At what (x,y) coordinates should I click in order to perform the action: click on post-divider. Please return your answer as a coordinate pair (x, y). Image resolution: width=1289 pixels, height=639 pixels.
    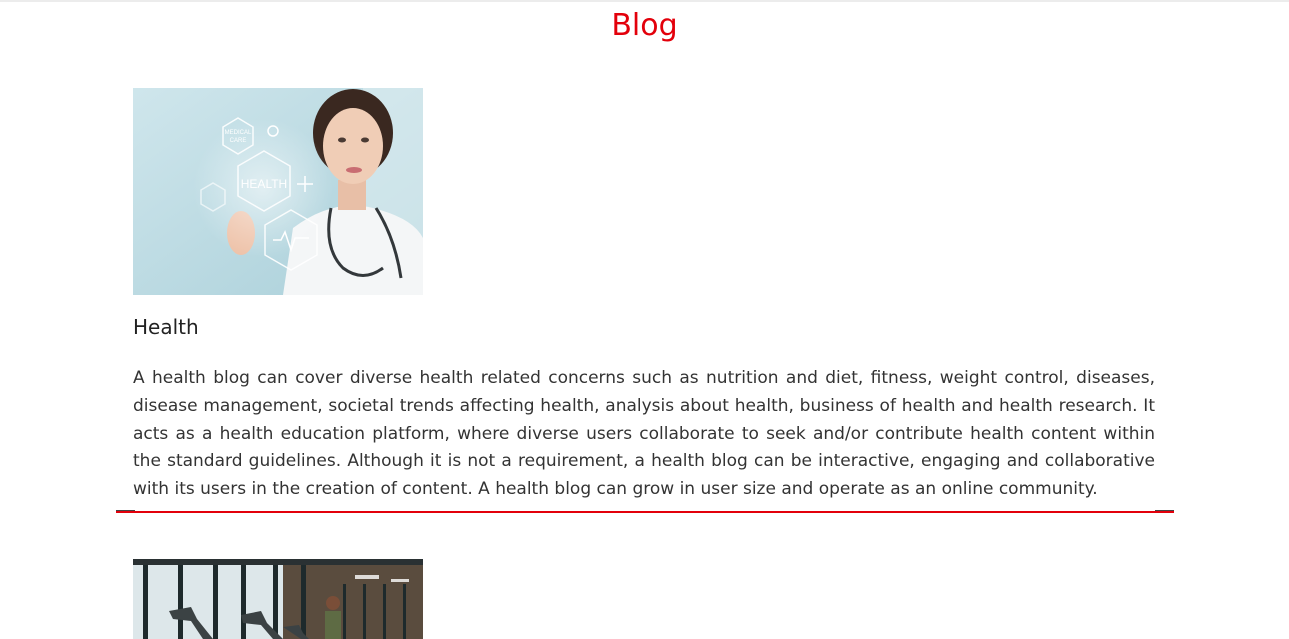
    Looking at the image, I should click on (645, 511).